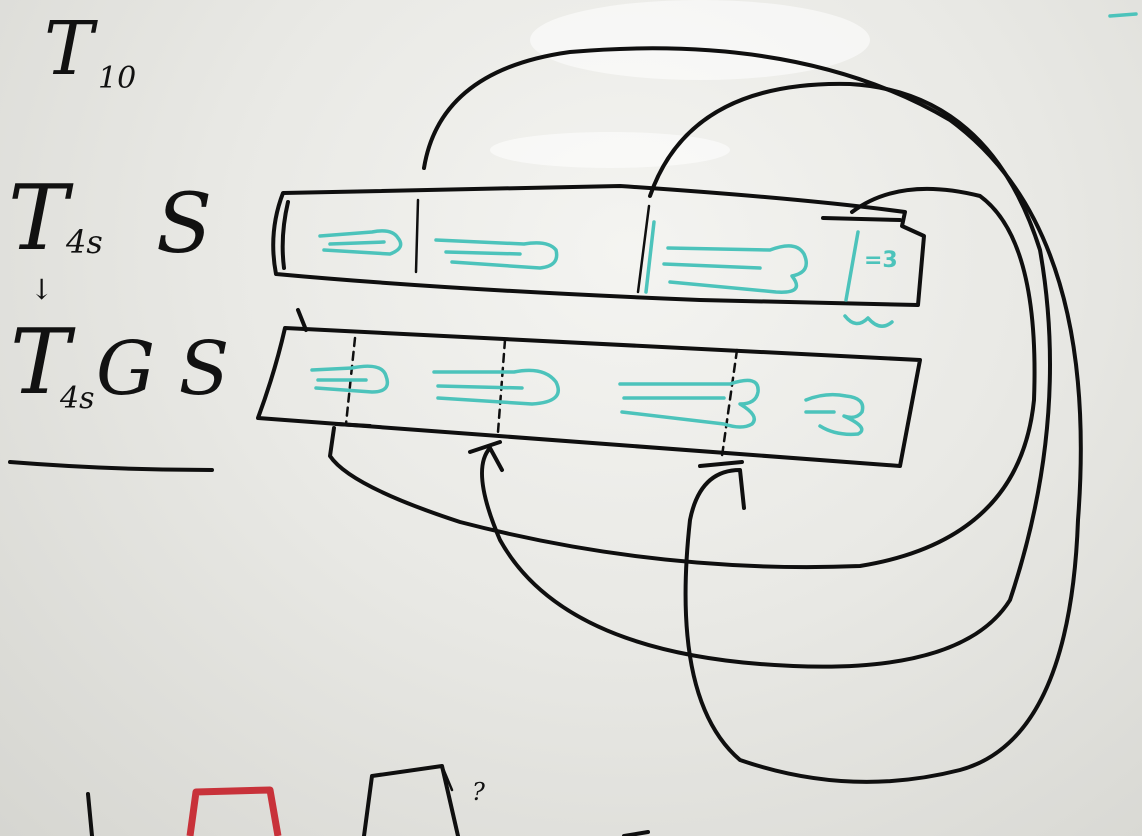  What do you see at coordinates (861, 219) in the screenshot?
I see `top-strip-tab` at bounding box center [861, 219].